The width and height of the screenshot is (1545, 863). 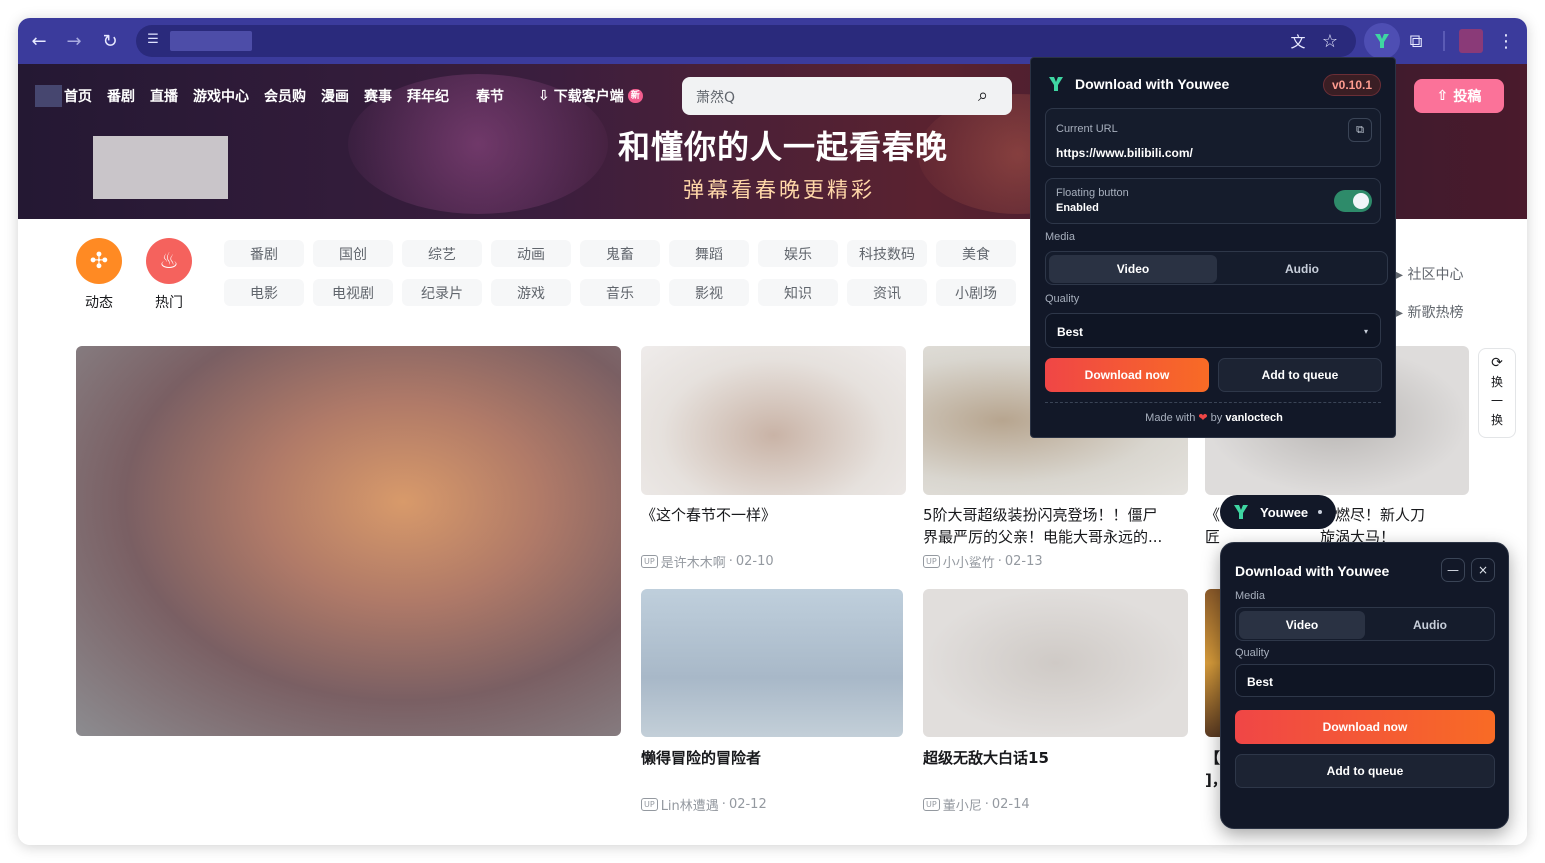 What do you see at coordinates (121, 96) in the screenshot?
I see `nav-item-anime: 番剧` at bounding box center [121, 96].